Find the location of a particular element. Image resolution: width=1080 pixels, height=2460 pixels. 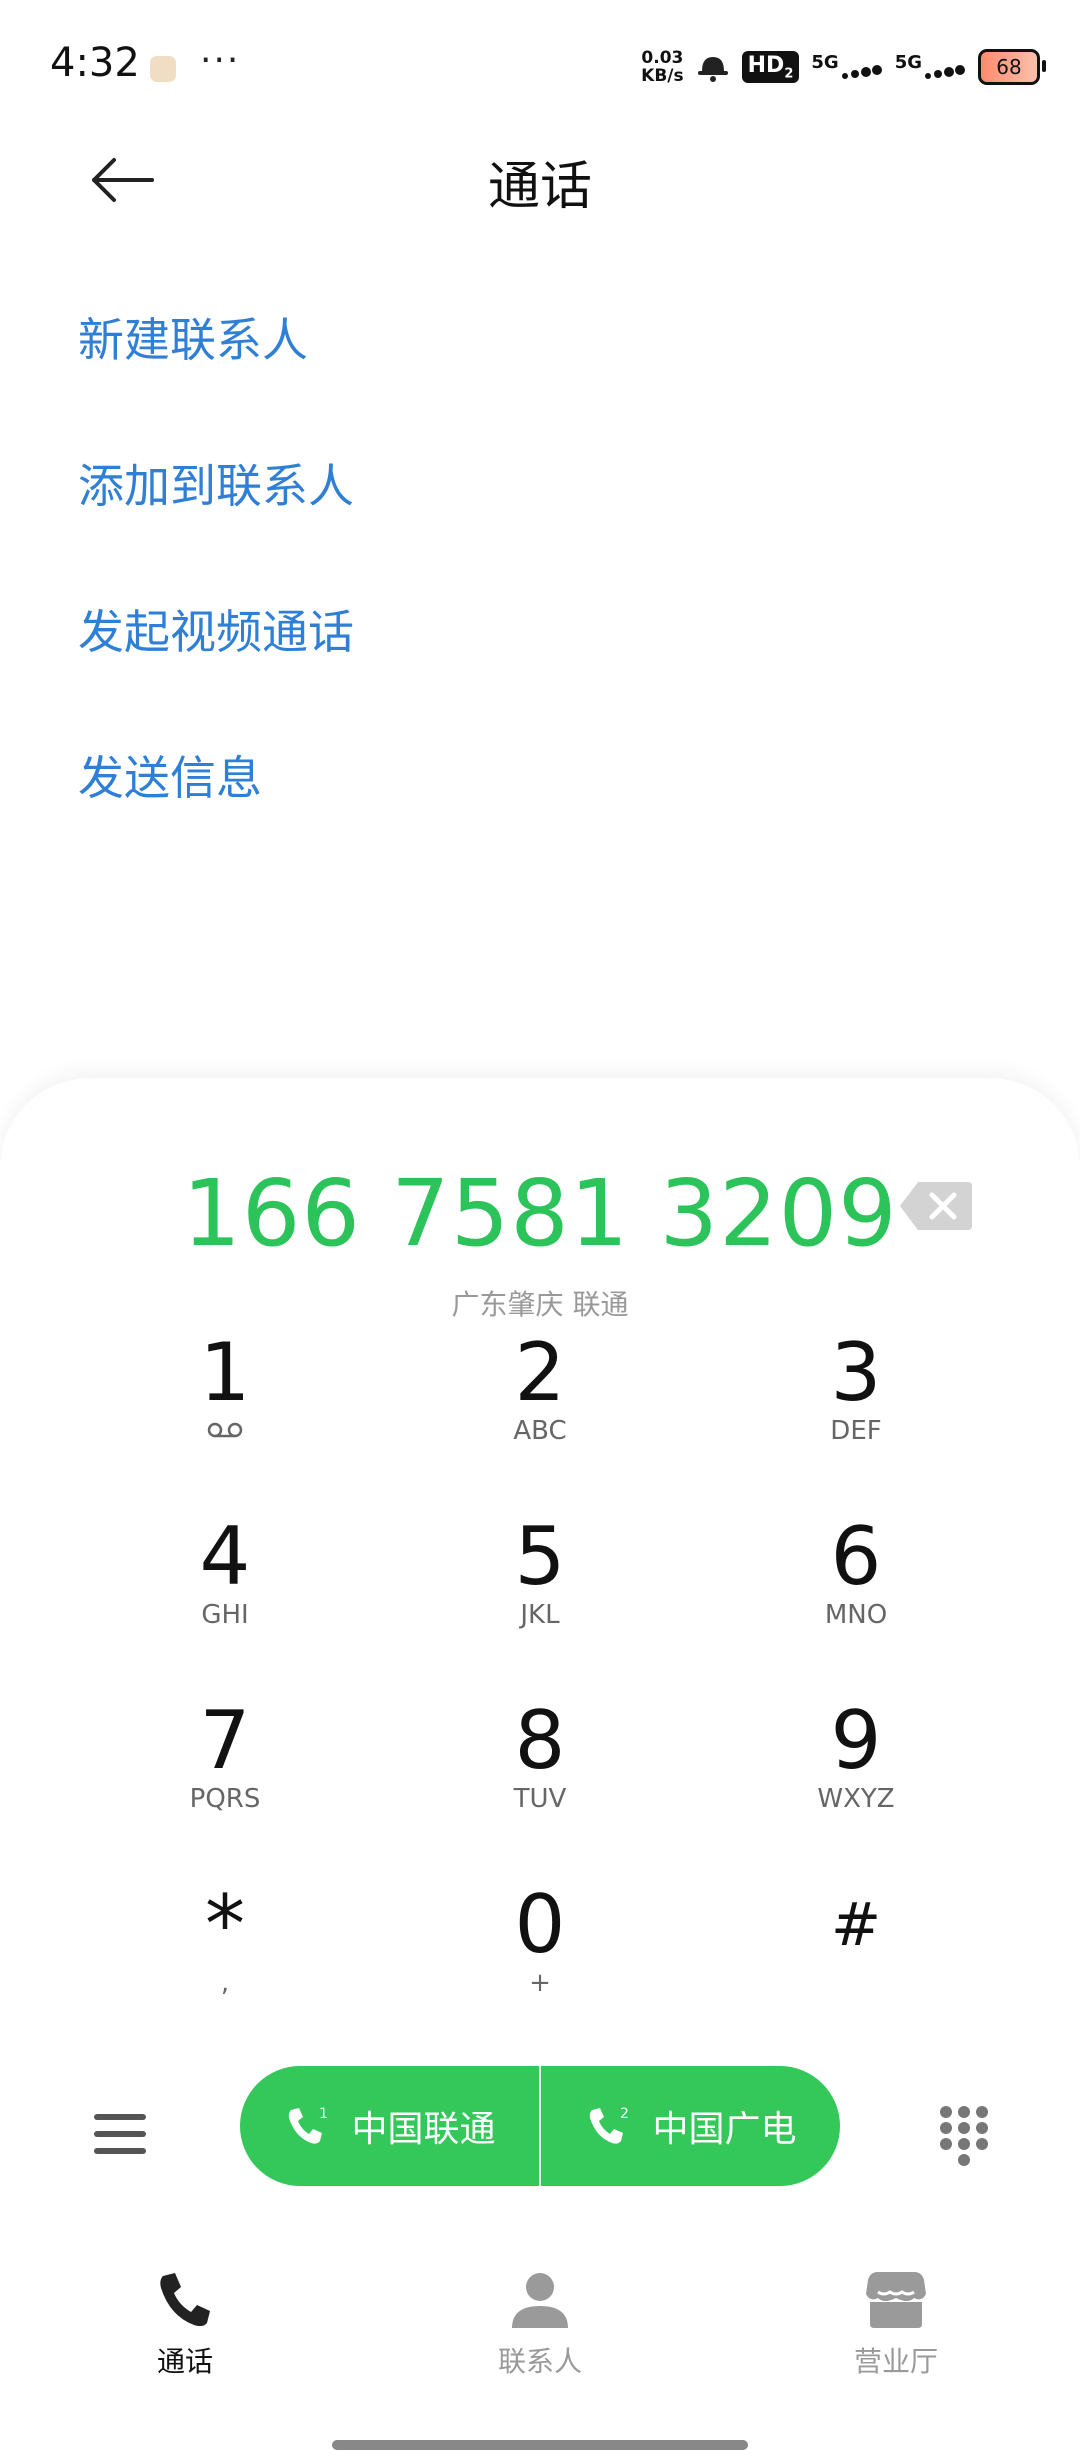

key-6: 6 MNO is located at coordinates (856, 1592).